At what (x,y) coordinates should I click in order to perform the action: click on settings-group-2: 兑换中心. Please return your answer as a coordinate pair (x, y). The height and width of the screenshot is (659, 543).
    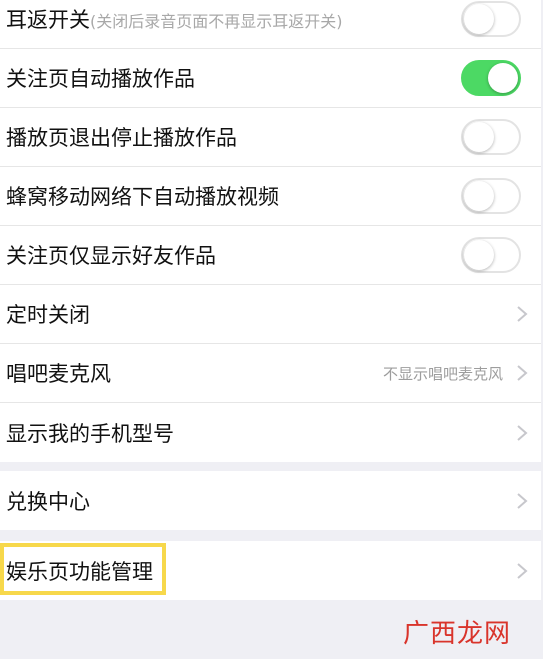
    Looking at the image, I should click on (270, 500).